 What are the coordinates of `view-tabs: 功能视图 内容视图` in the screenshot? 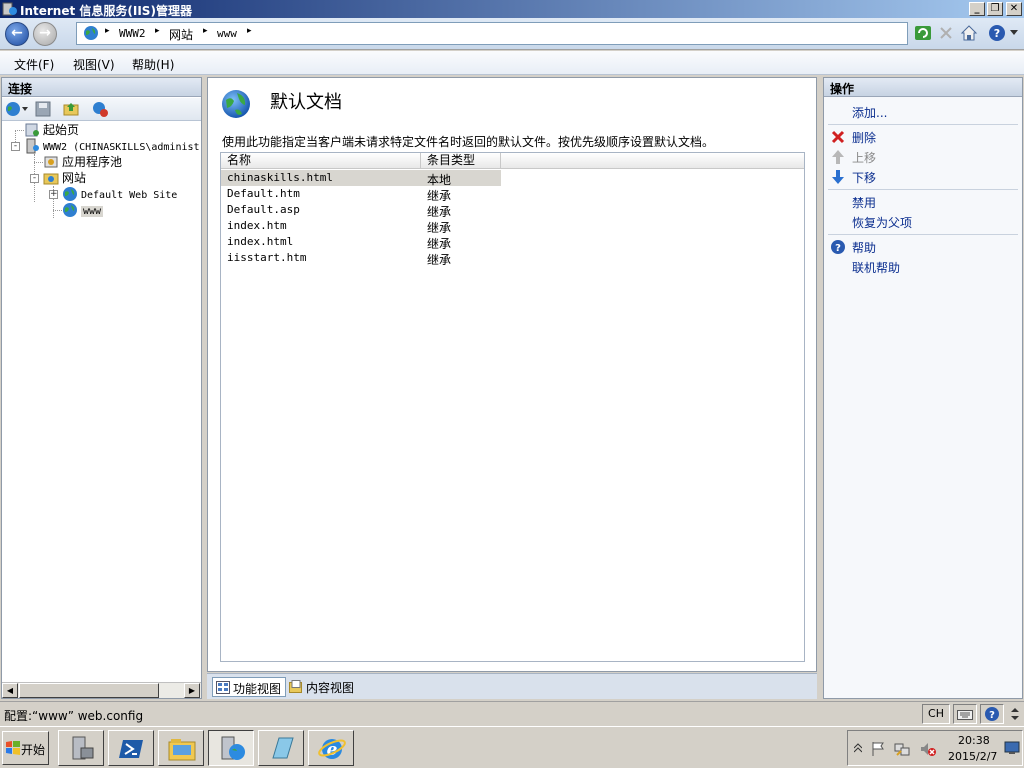 It's located at (512, 686).